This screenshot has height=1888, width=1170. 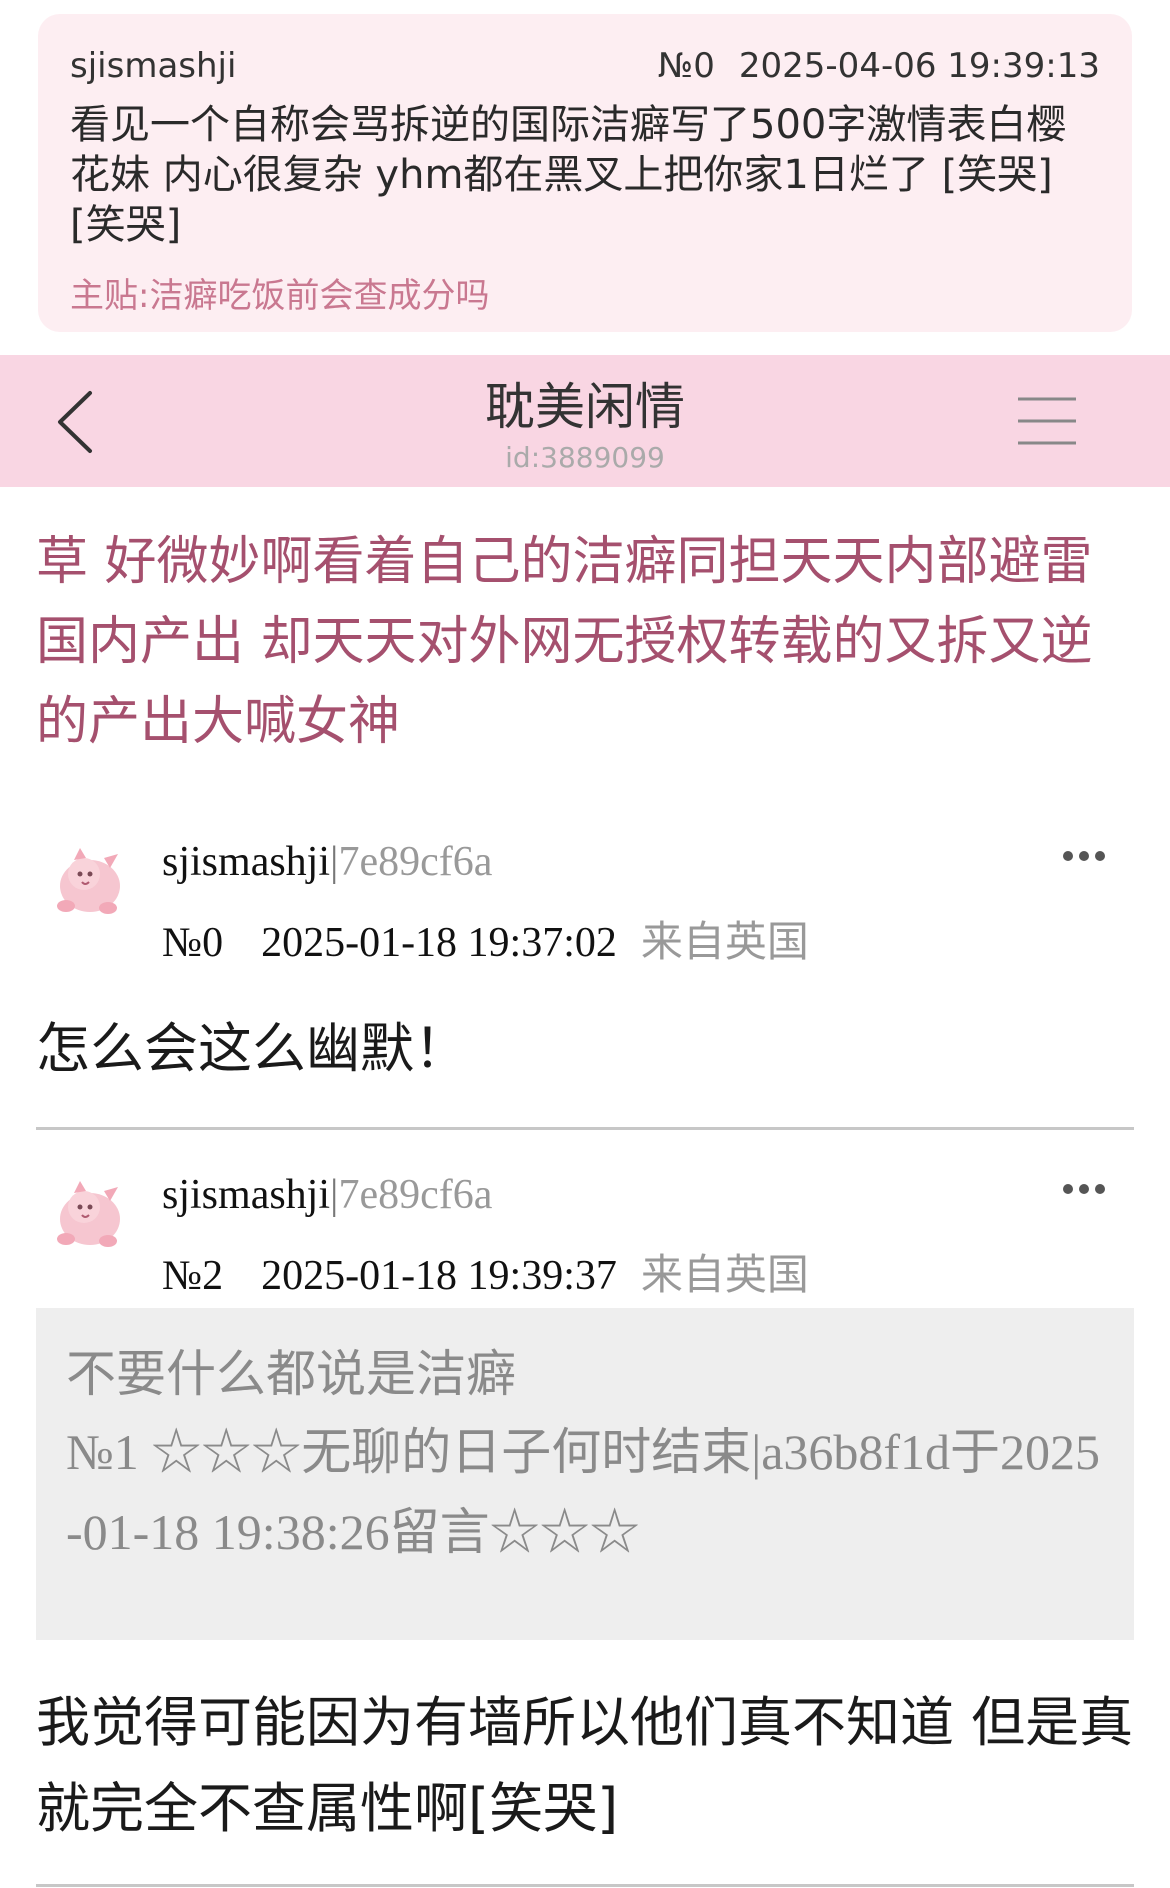 I want to click on post-time: 2025-01-18 19:39:37, so click(x=439, y=1276).